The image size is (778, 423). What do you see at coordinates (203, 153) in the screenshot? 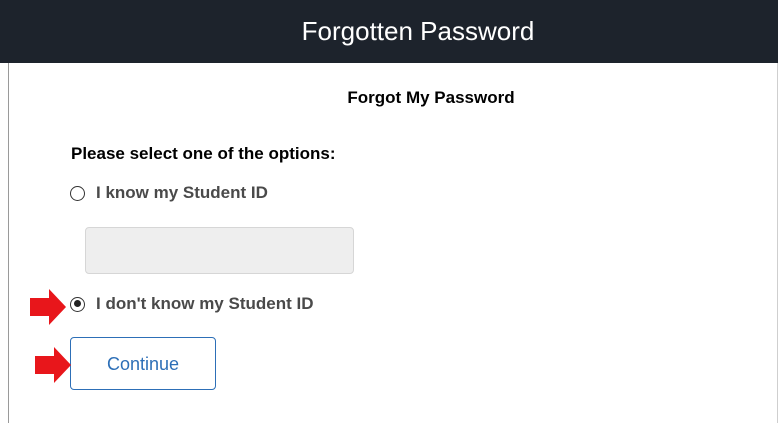
I see `options-instruction: Please select one of the options:` at bounding box center [203, 153].